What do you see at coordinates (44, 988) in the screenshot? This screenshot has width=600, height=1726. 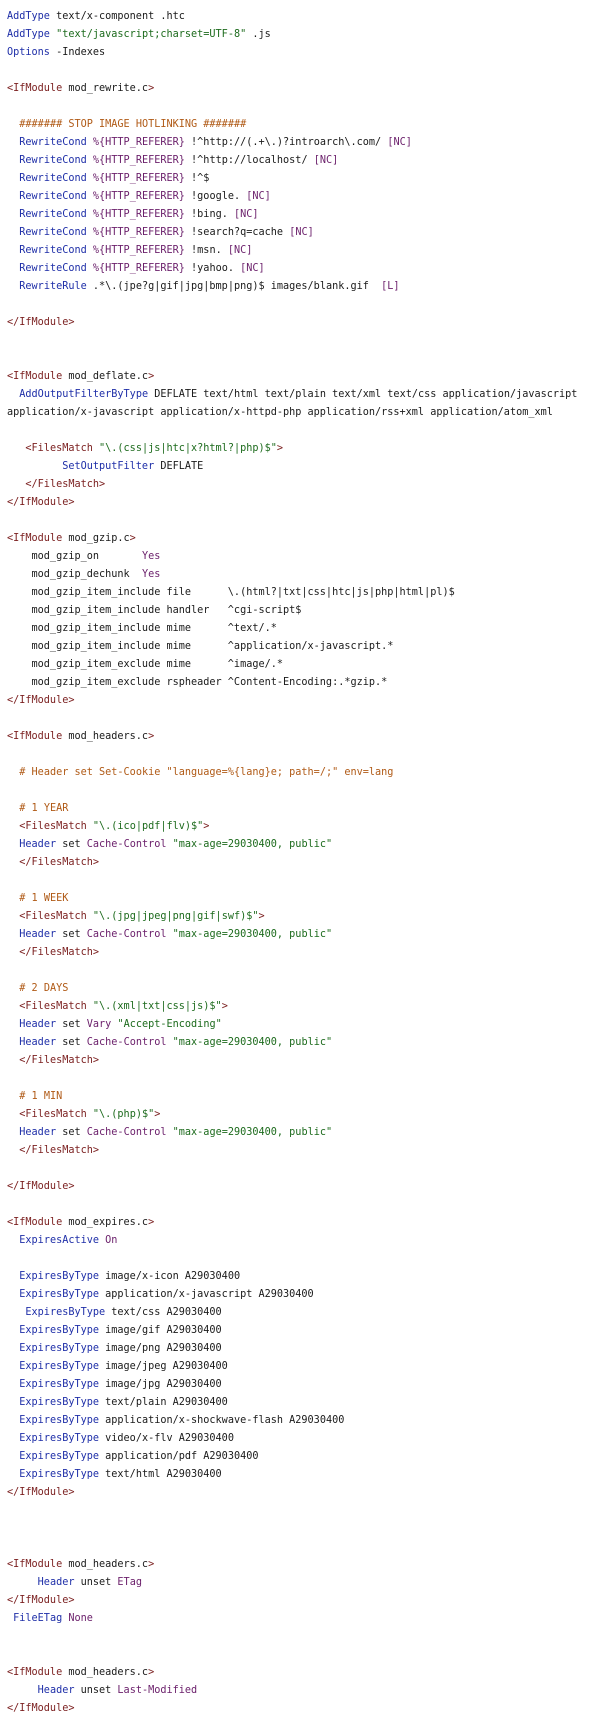 I see `comment-token: # 2 DAYS` at bounding box center [44, 988].